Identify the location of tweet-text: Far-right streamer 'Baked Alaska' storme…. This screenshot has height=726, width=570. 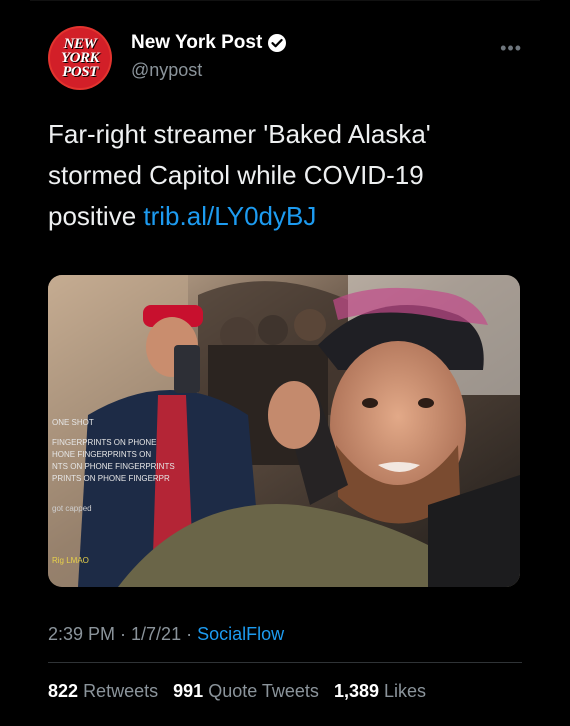
(283, 175).